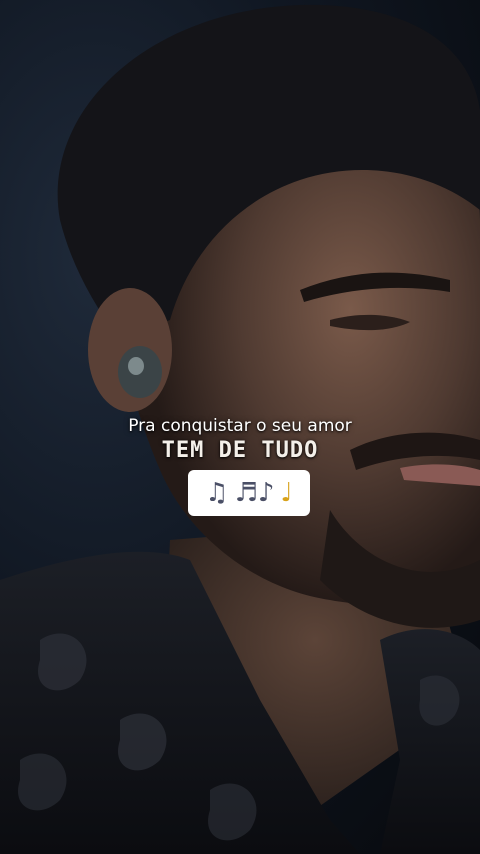 The height and width of the screenshot is (854, 480). I want to click on lyric-line-1: Pra conquistar o seu amor, so click(240, 426).